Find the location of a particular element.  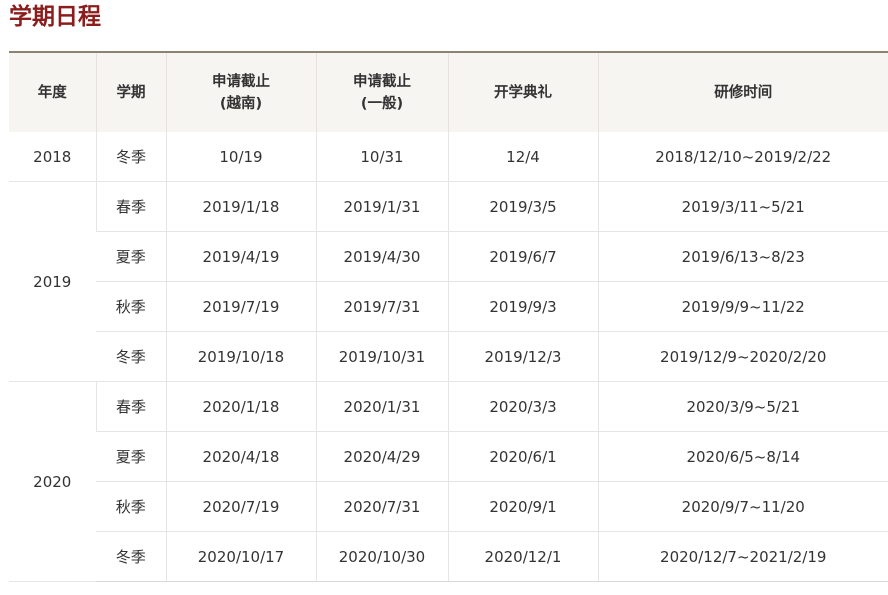

year-cell: 2018 is located at coordinates (52, 157).